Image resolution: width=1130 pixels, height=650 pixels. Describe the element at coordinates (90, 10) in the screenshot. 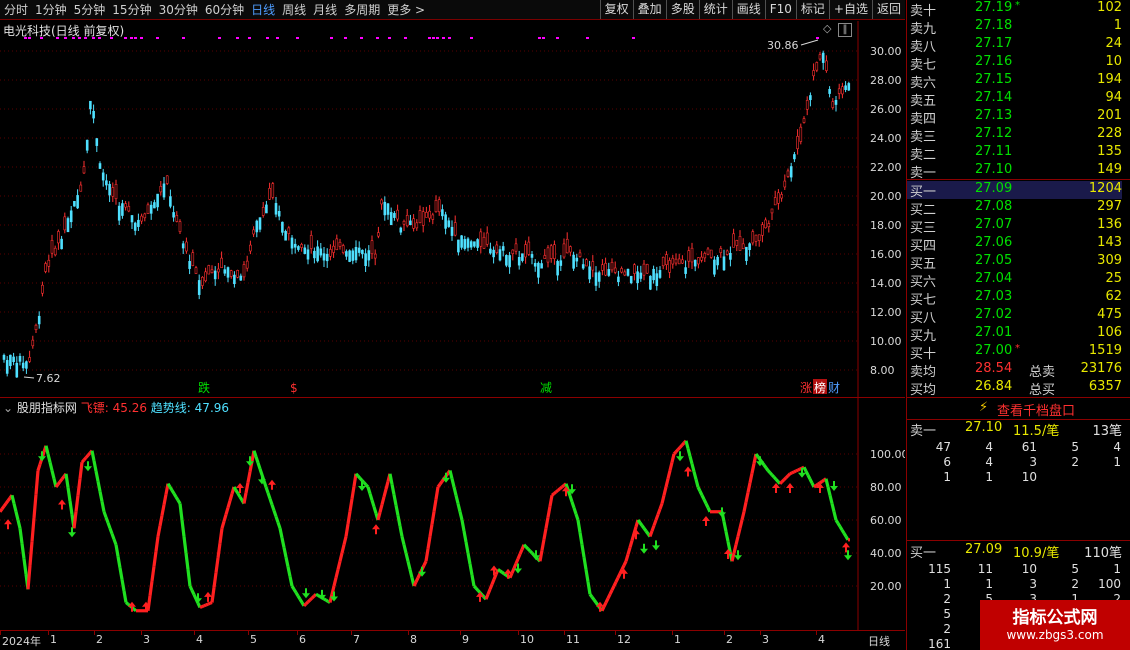

I see `period-tab-2: 5分钟` at that location.